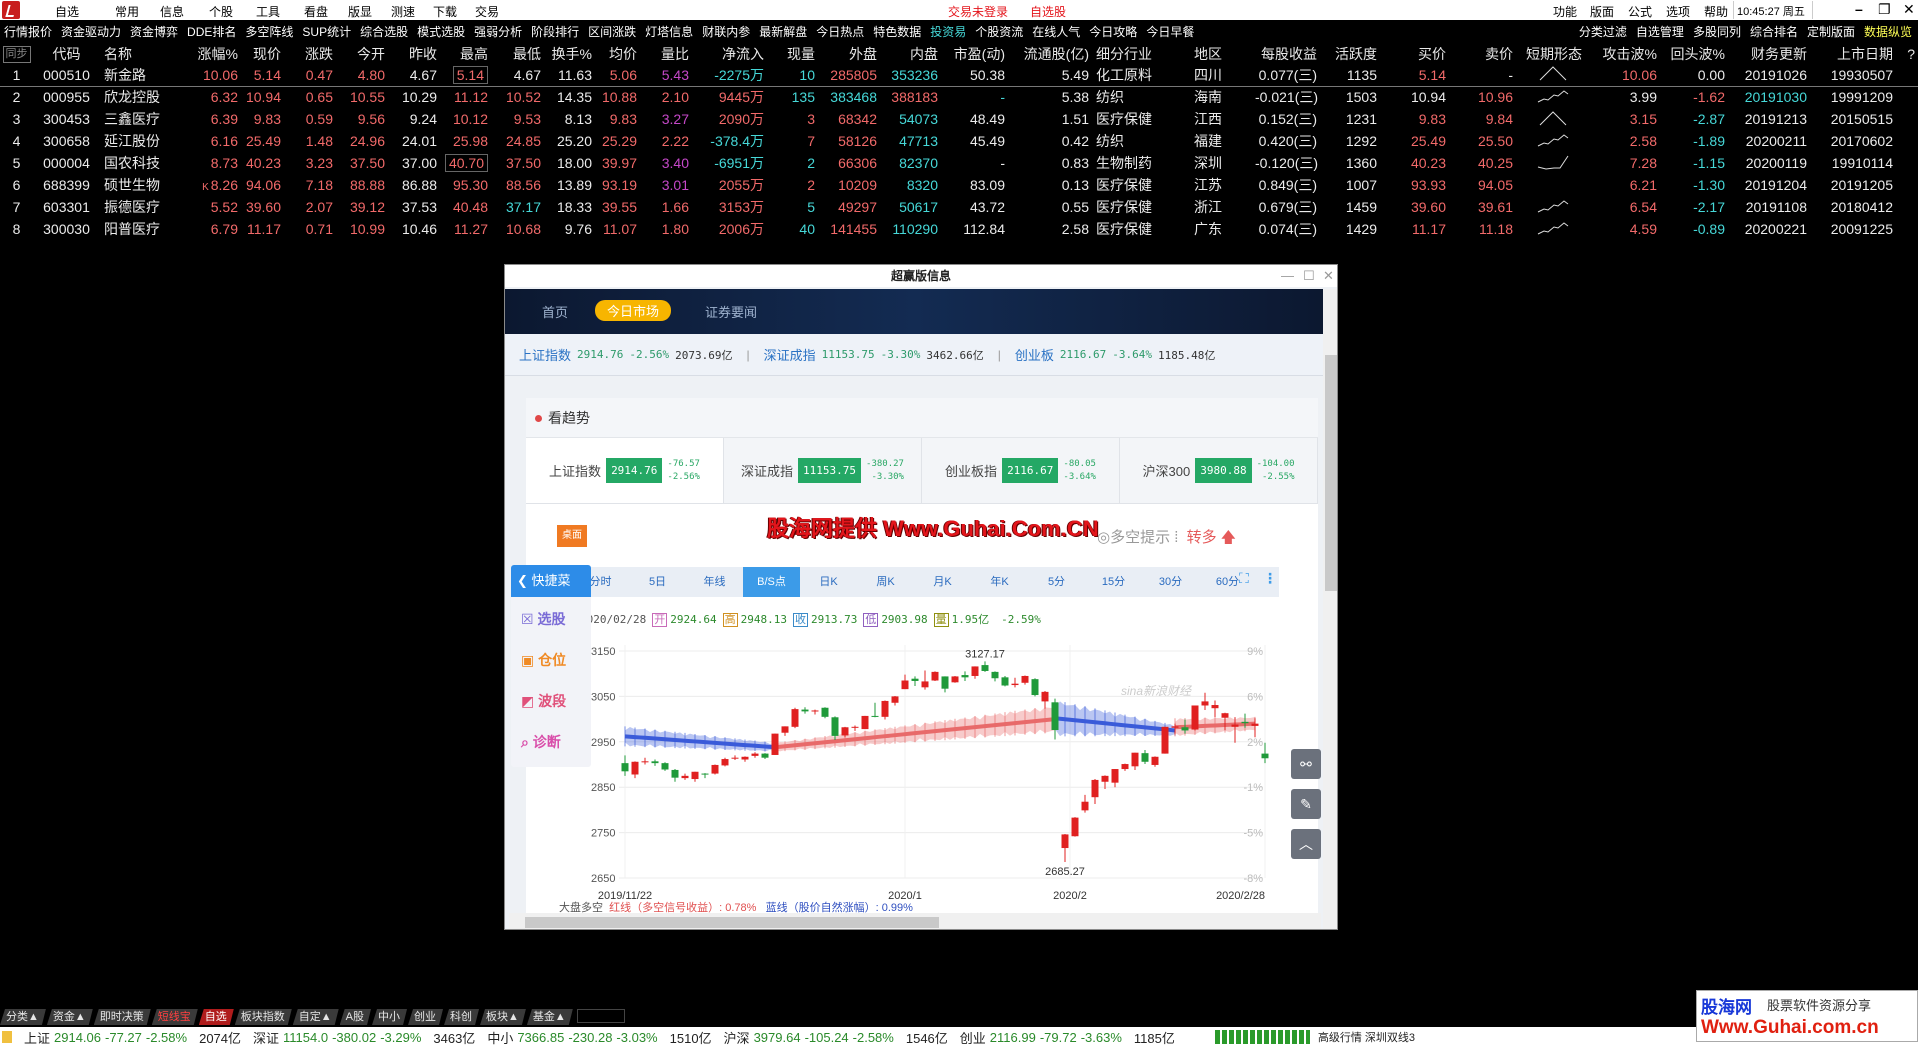 This screenshot has height=1047, width=1918. What do you see at coordinates (1884, 9) in the screenshot?
I see `restore-icon: ❐` at bounding box center [1884, 9].